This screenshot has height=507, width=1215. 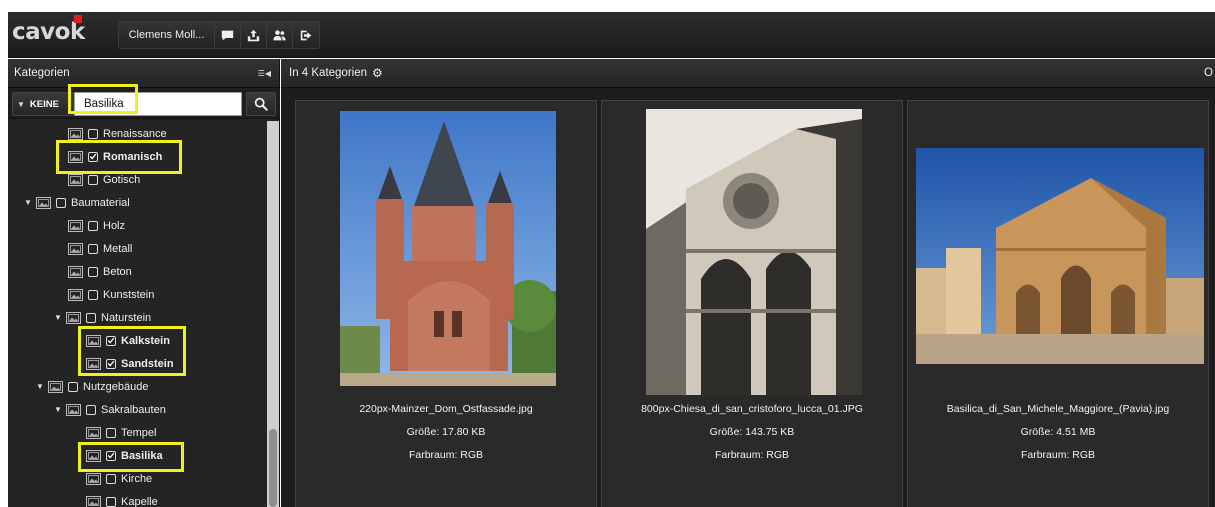 What do you see at coordinates (137, 478) in the screenshot?
I see `tree-item-label: Kirche` at bounding box center [137, 478].